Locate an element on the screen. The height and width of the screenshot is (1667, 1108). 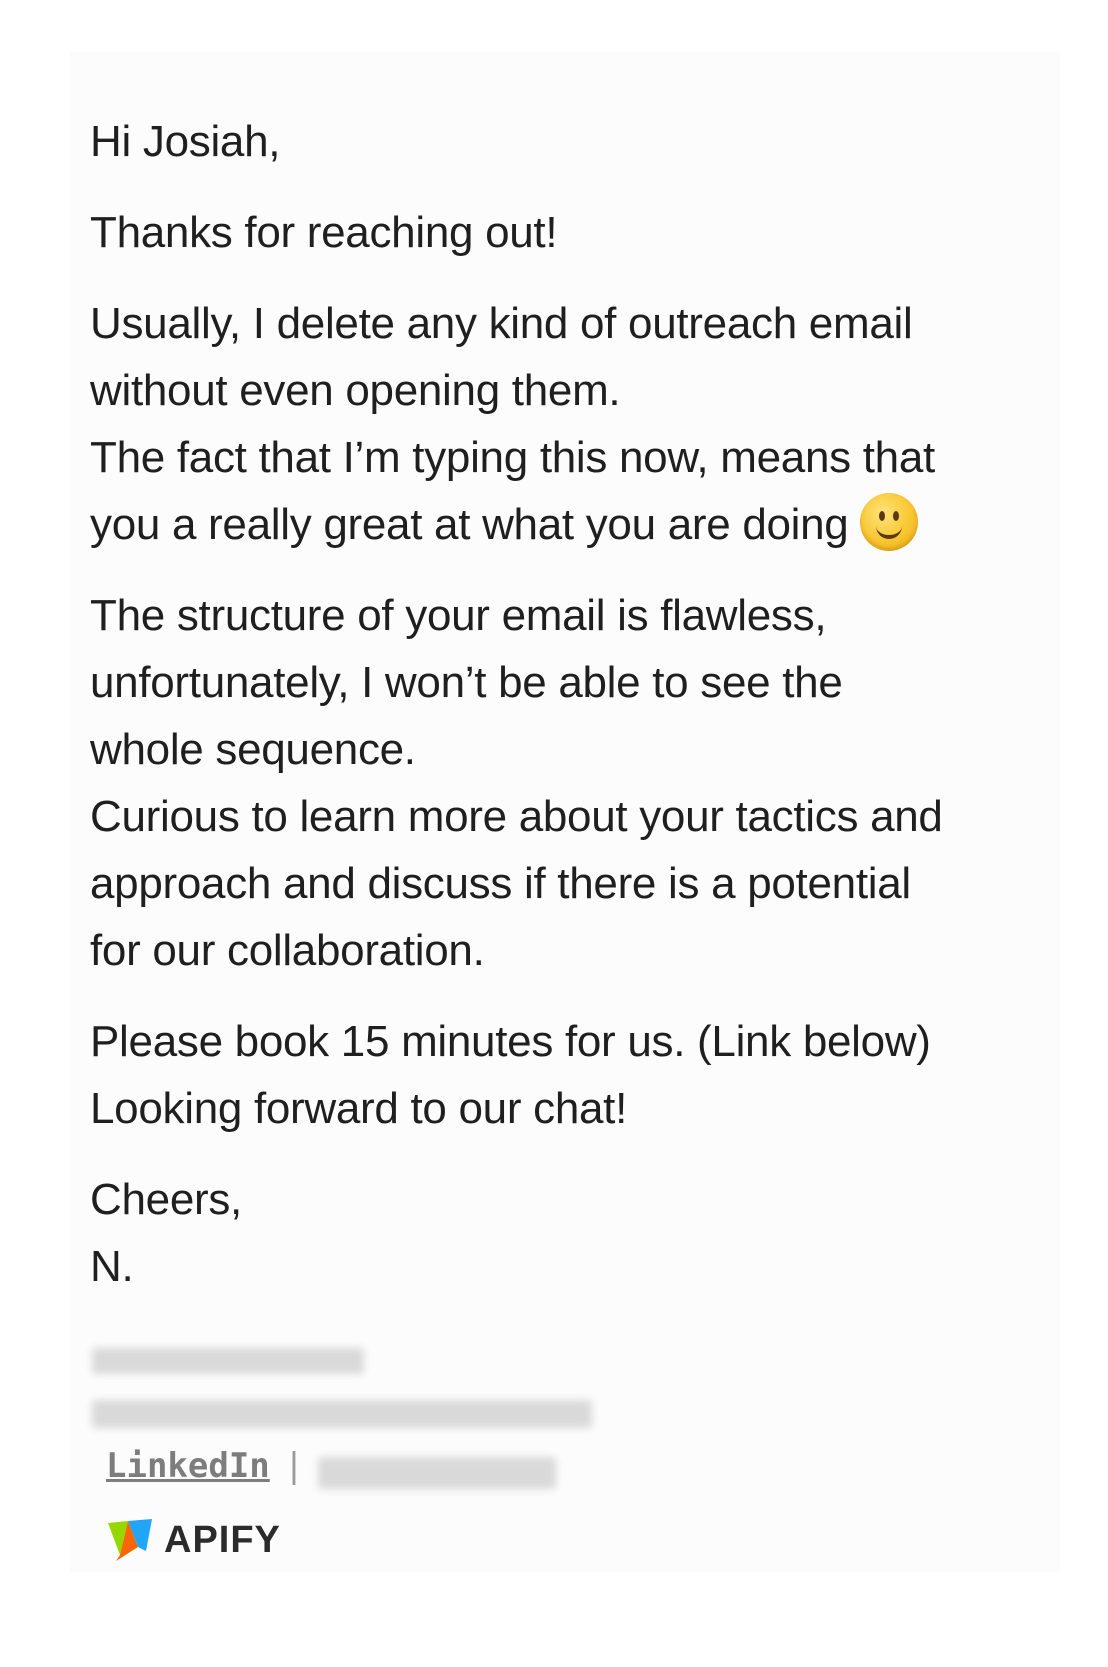
sender-initial: N. is located at coordinates (112, 1266).